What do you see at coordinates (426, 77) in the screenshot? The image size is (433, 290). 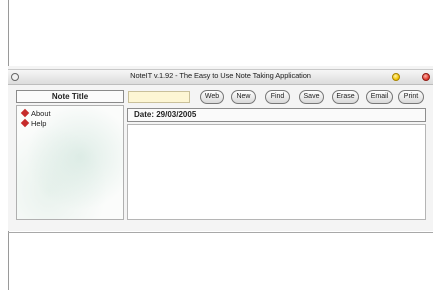 I see `close-icon` at bounding box center [426, 77].